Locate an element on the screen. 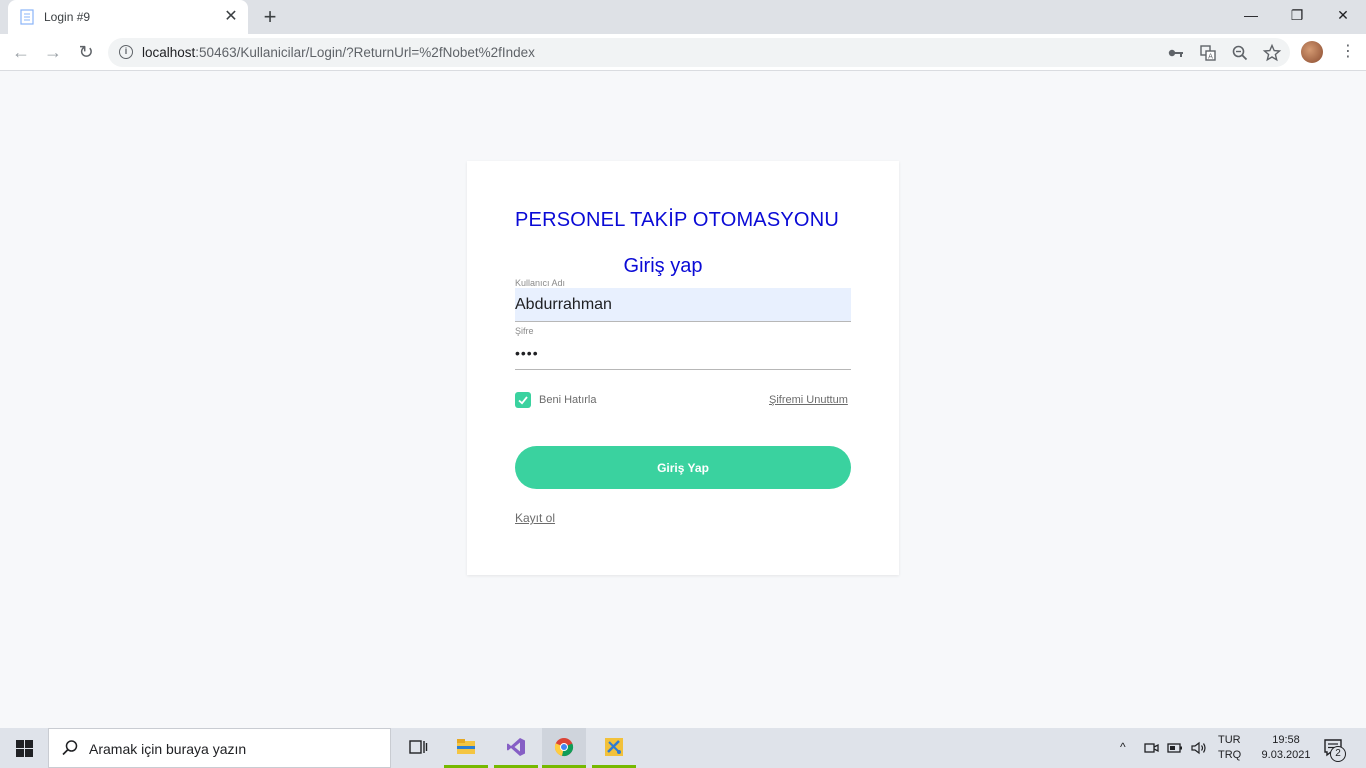  app-title: PERSONEL TAKİP OTOMASYONU is located at coordinates (677, 220).